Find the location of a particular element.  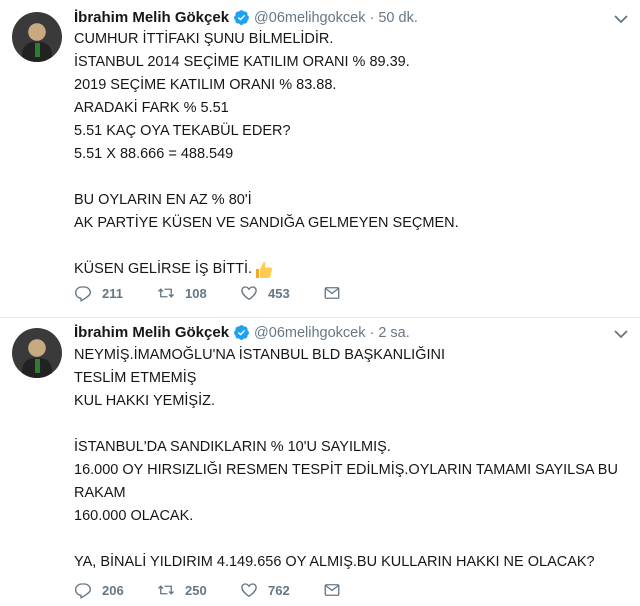

tweet-actions: 211 108 453 is located at coordinates (212, 293).